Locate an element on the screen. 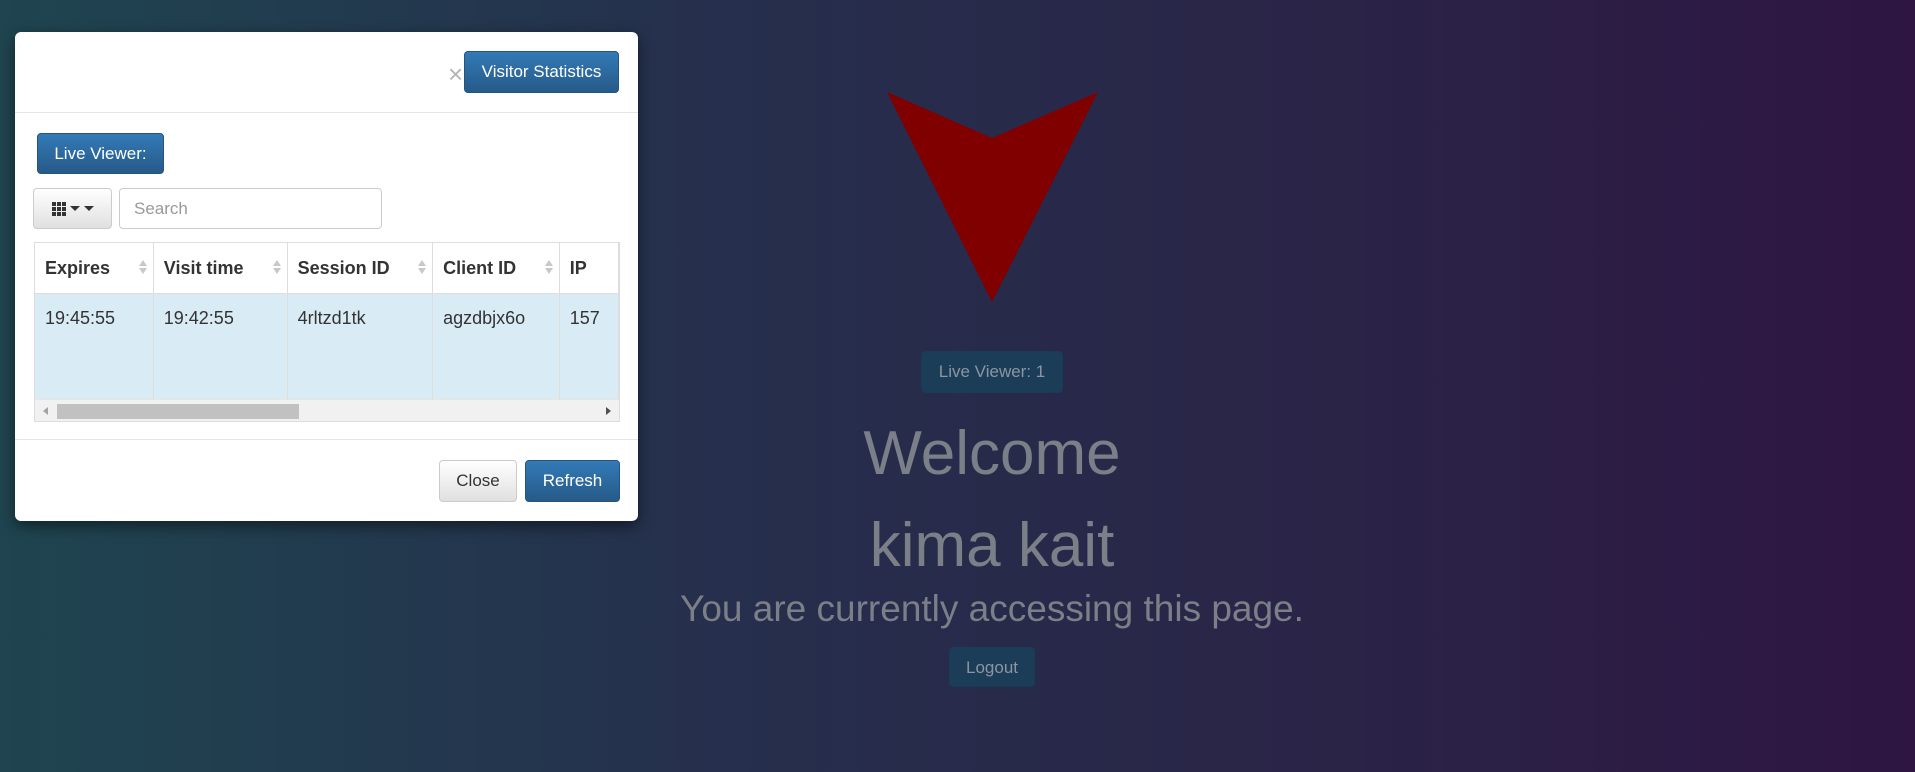 This screenshot has width=1915, height=772. background-live-viewer-button: Live Viewer: 1 is located at coordinates (992, 372).